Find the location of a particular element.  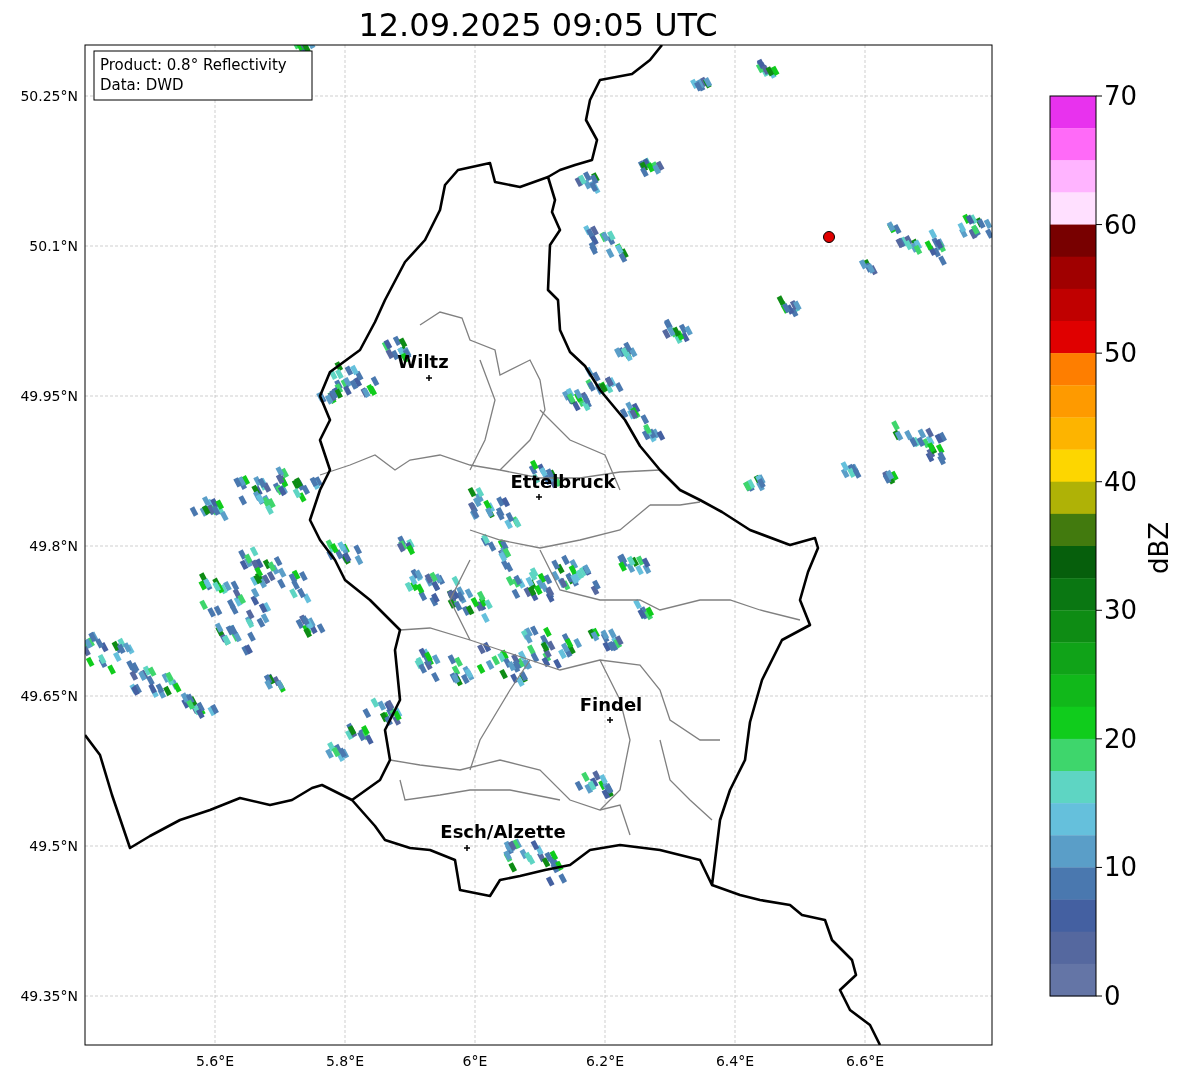

colorbar-tick-label: 40 is located at coordinates (1121, 481).